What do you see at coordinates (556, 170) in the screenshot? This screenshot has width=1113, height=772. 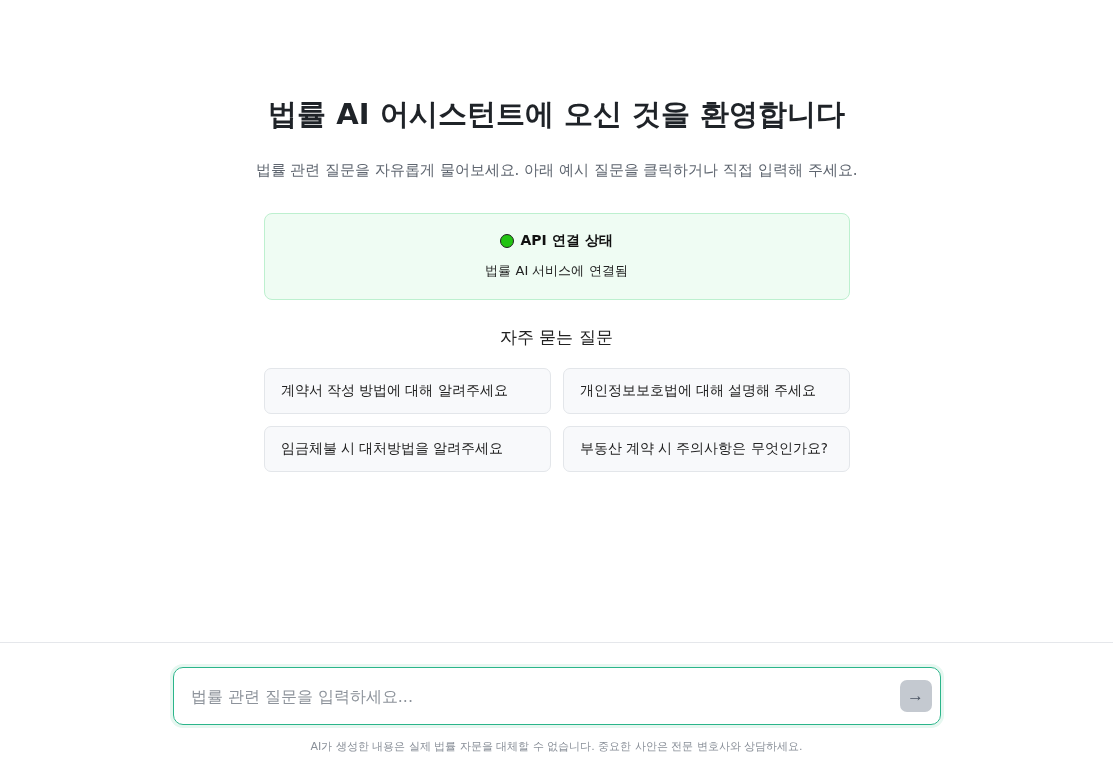 I see `welcome-subtitle: 법률 관련 질문을 자유롭게 물어보세요. 아래 예시 질문을 클릭하거나 직접 입력해 주세요.` at bounding box center [556, 170].